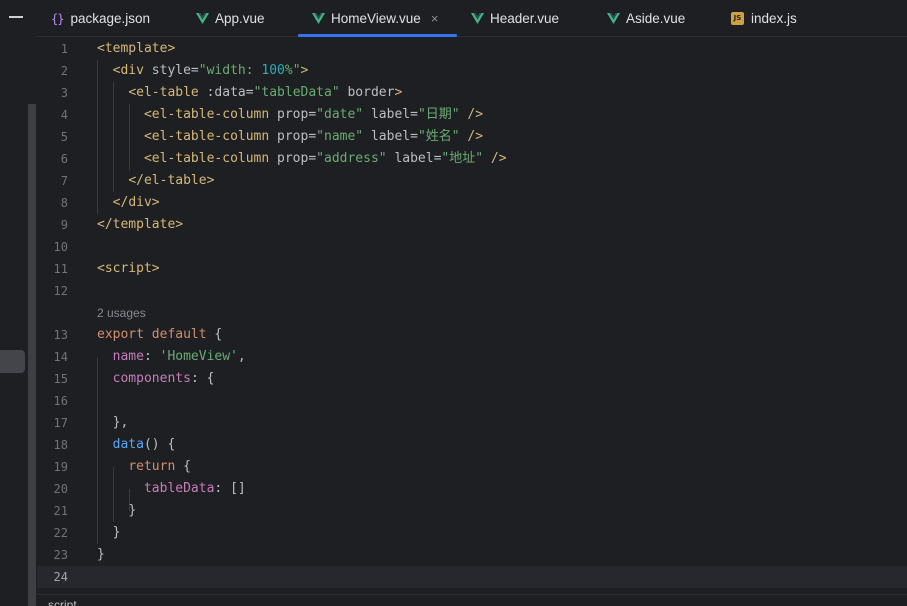 This screenshot has width=907, height=606. Describe the element at coordinates (226, 92) in the screenshot. I see `attribute: :data=` at that location.